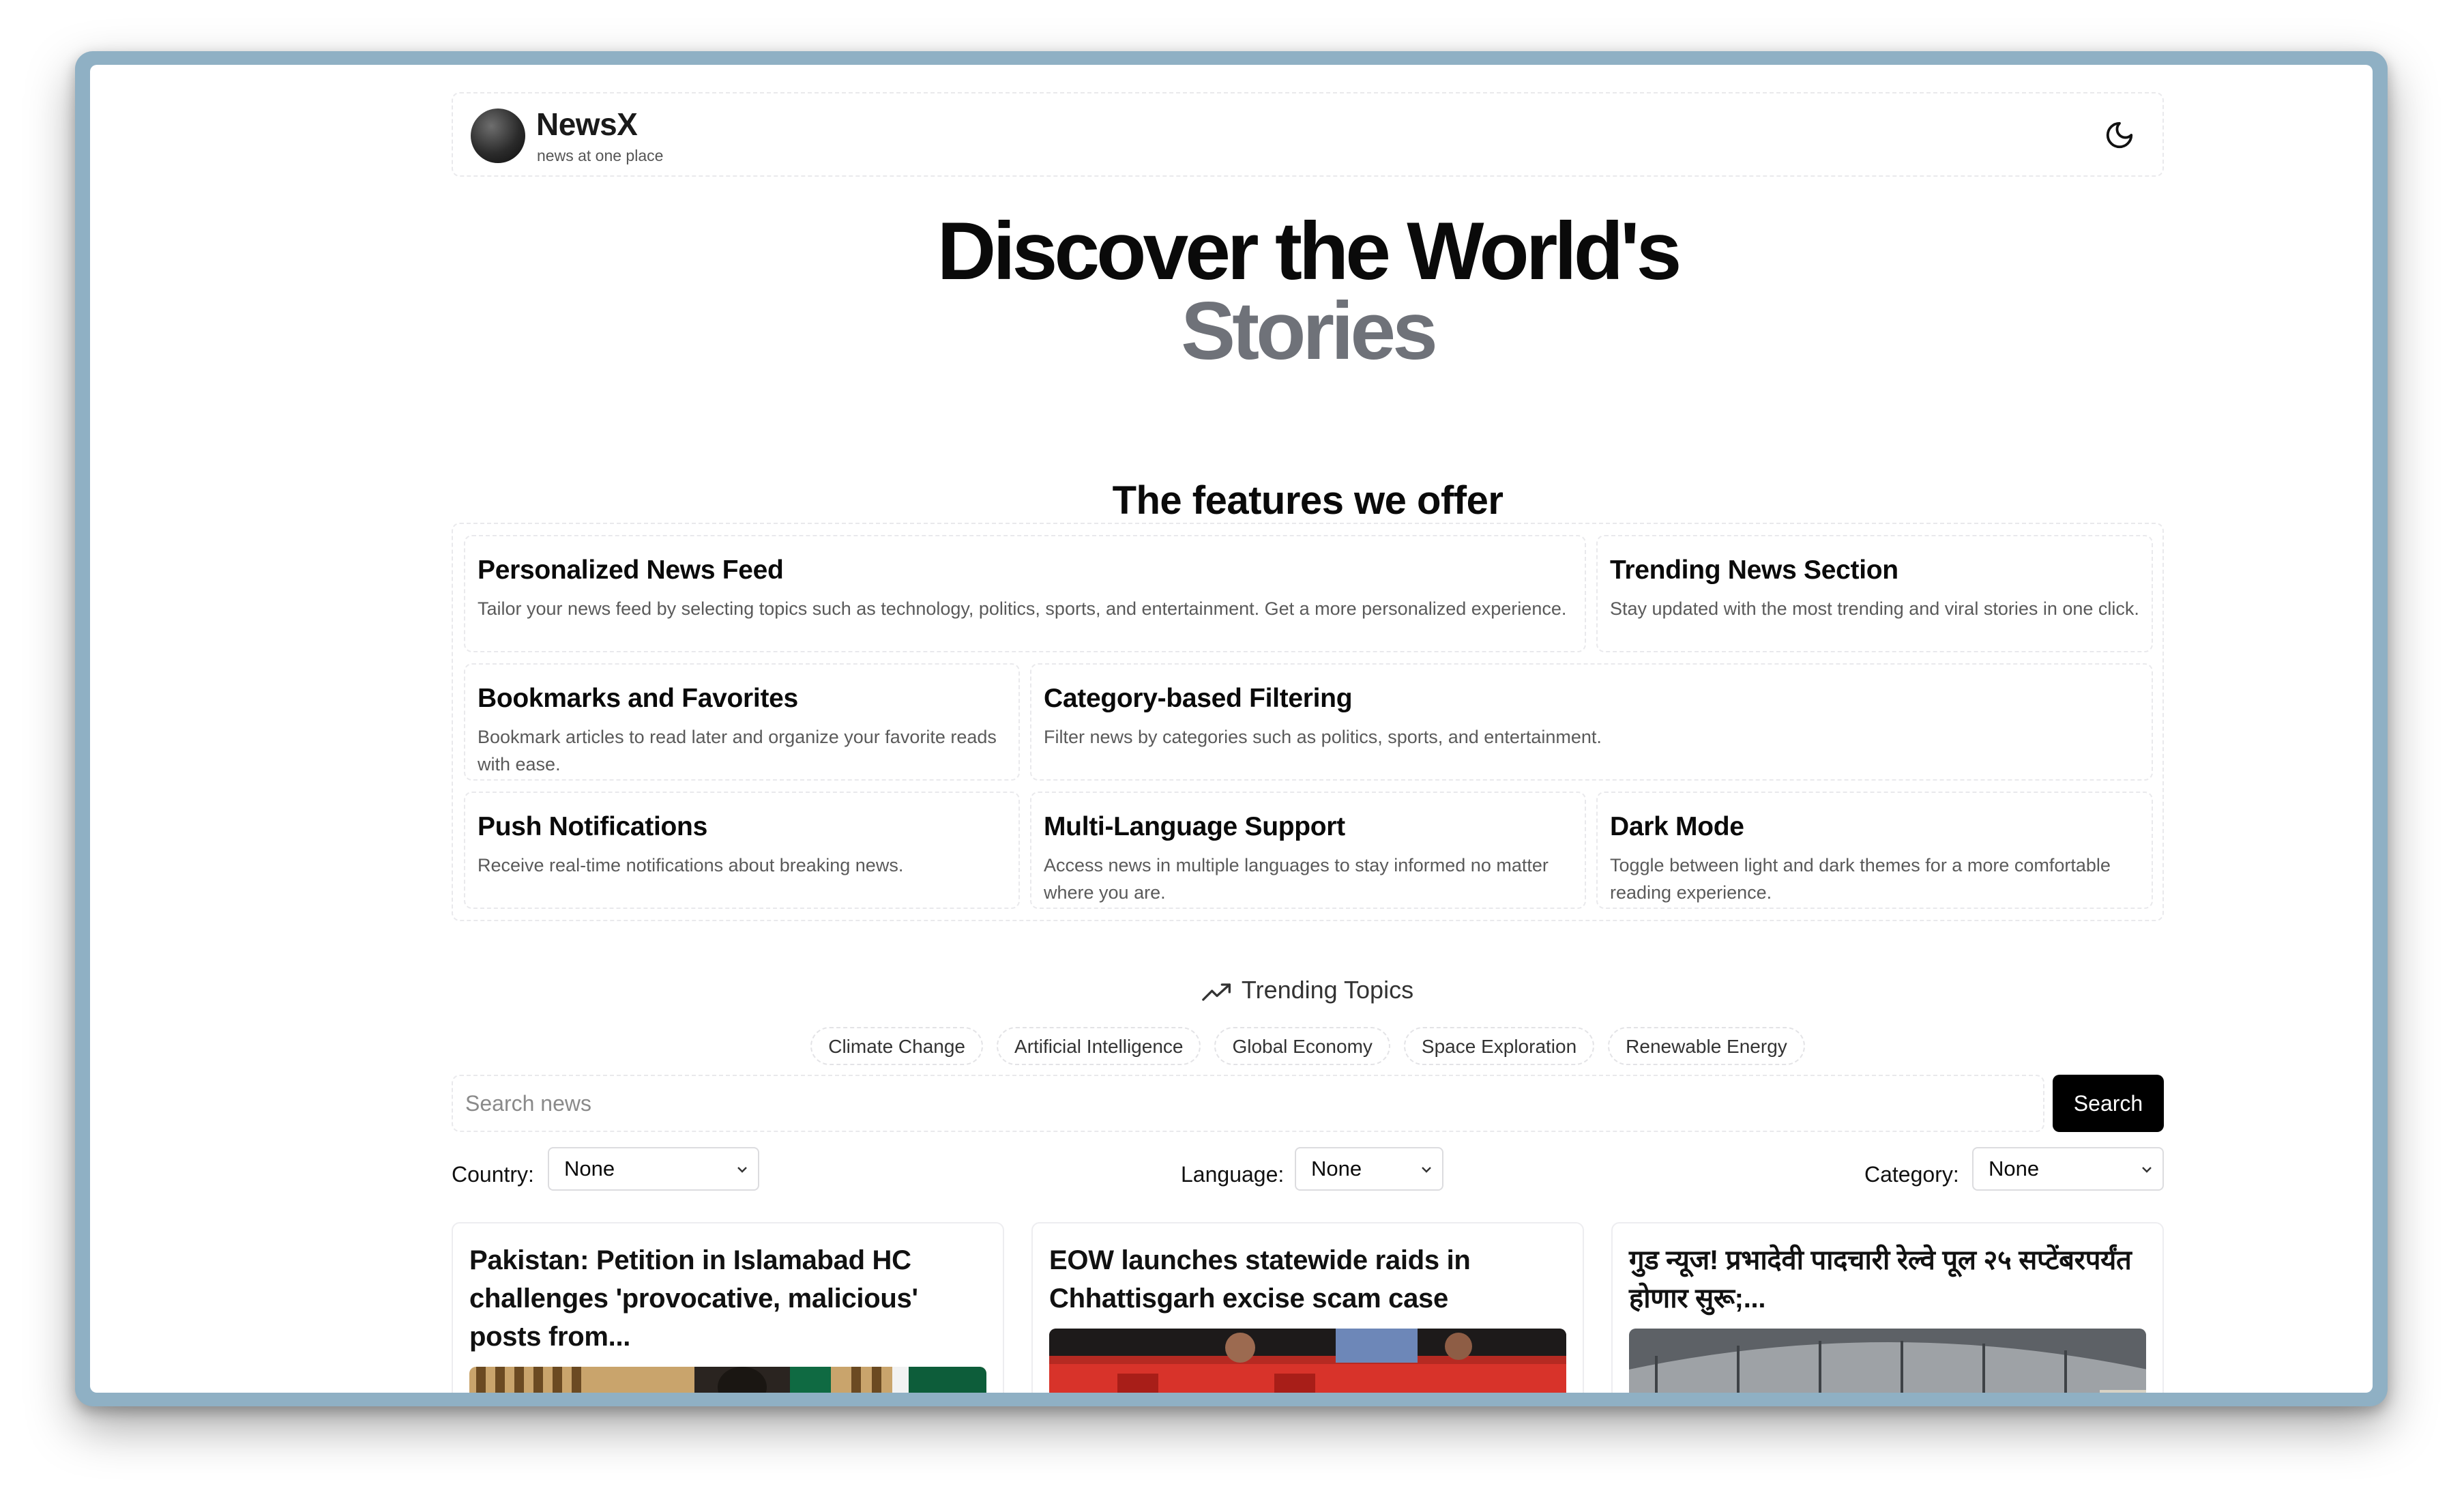 The width and height of the screenshot is (2464, 1508). I want to click on brand-tagline: news at one place, so click(600, 155).